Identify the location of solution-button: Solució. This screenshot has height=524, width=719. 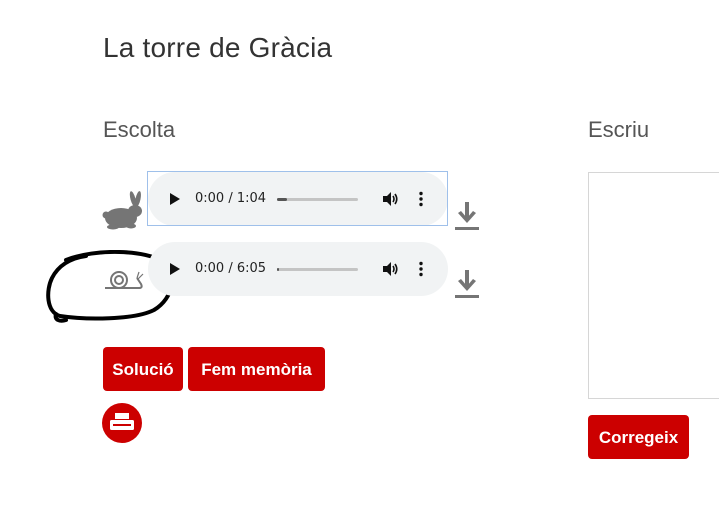
(143, 369).